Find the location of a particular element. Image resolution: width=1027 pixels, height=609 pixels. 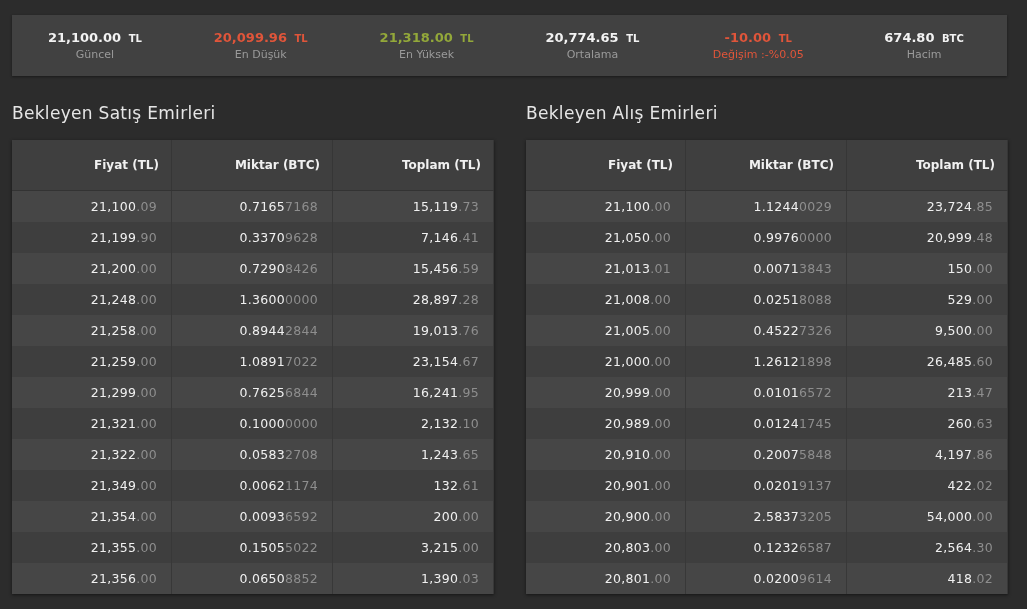

table-cell: 1.08917022 is located at coordinates (278, 361).